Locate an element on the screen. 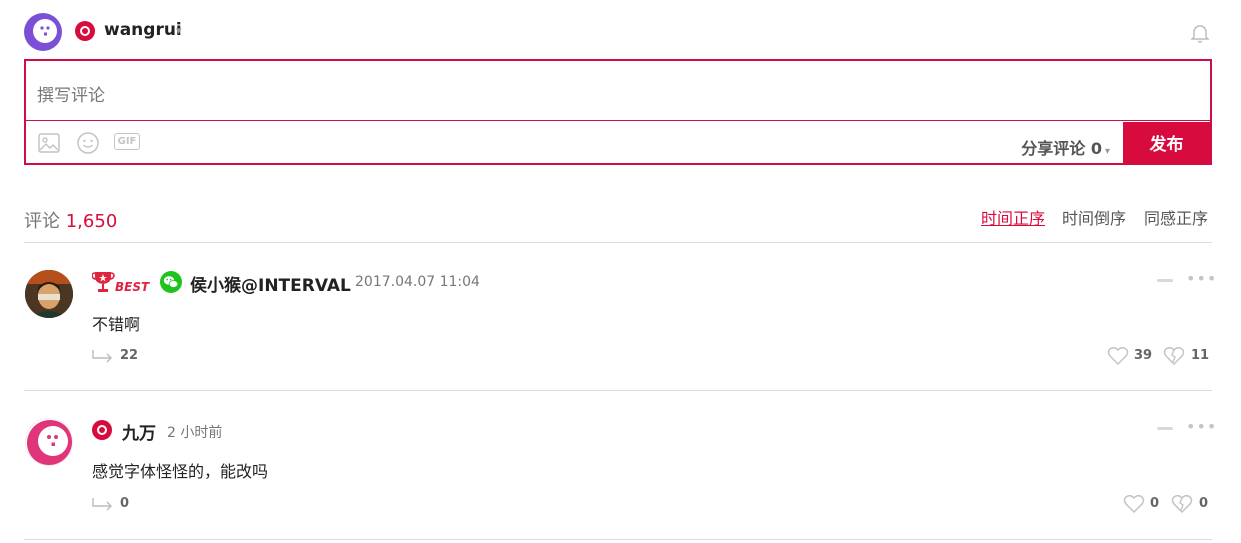 Image resolution: width=1241 pixels, height=543 pixels. share-comment-toggle: 分享评论 0 ▾ is located at coordinates (1065, 147).